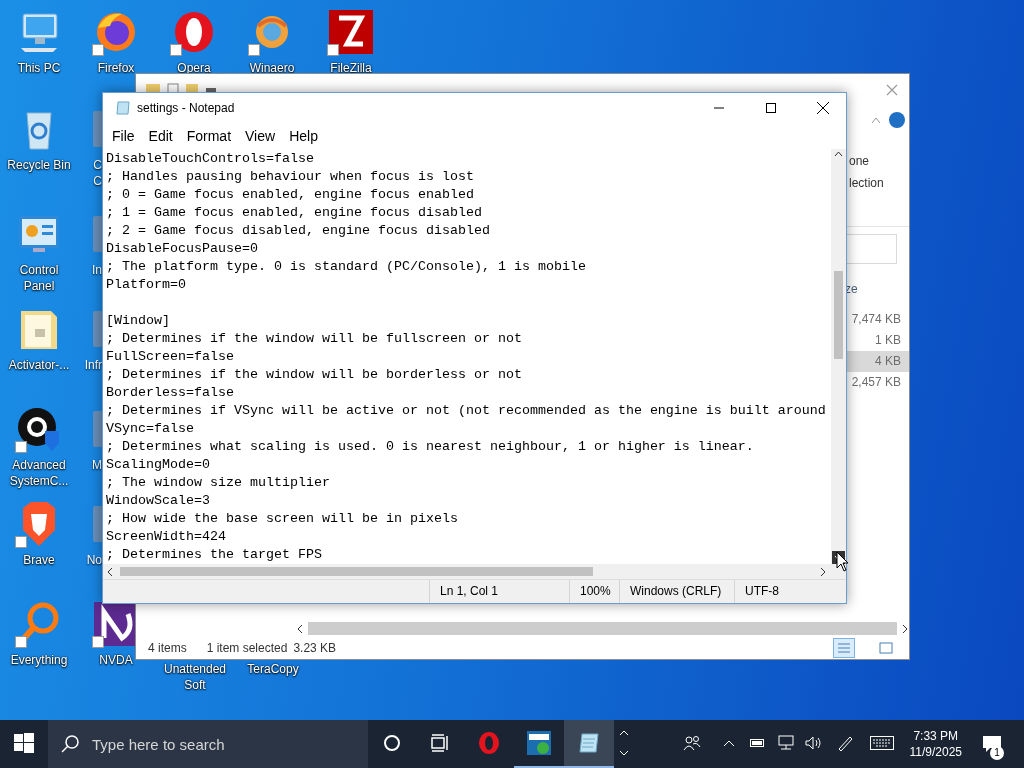 The width and height of the screenshot is (1024, 768). What do you see at coordinates (300, 628) in the screenshot?
I see `scroll-left-icon` at bounding box center [300, 628].